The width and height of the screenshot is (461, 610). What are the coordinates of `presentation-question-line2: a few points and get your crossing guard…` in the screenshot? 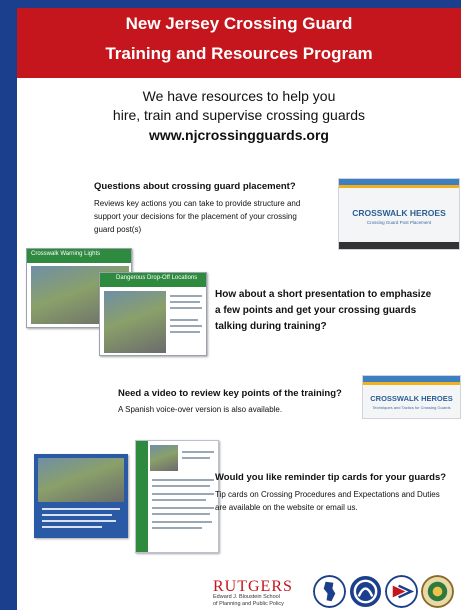 It's located at (316, 310).